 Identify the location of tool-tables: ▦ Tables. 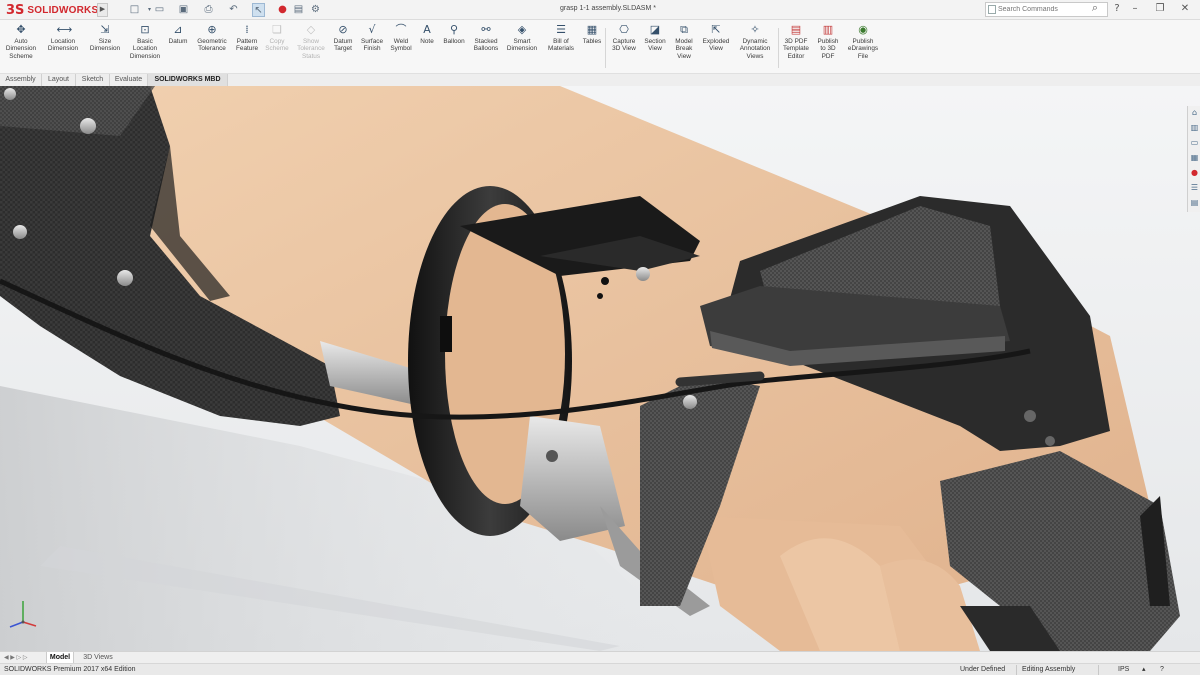
(592, 34).